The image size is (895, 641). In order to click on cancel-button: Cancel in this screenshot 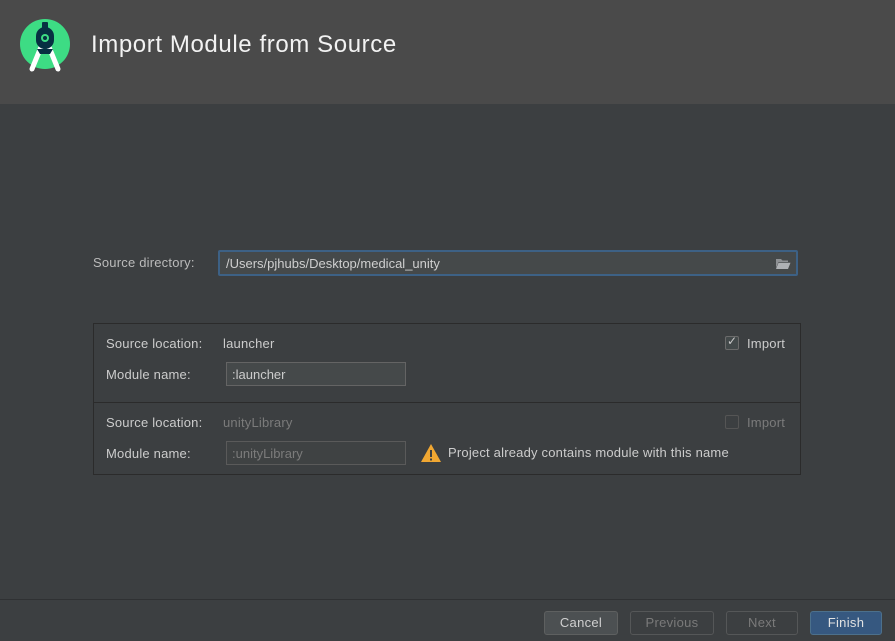, I will do `click(581, 623)`.